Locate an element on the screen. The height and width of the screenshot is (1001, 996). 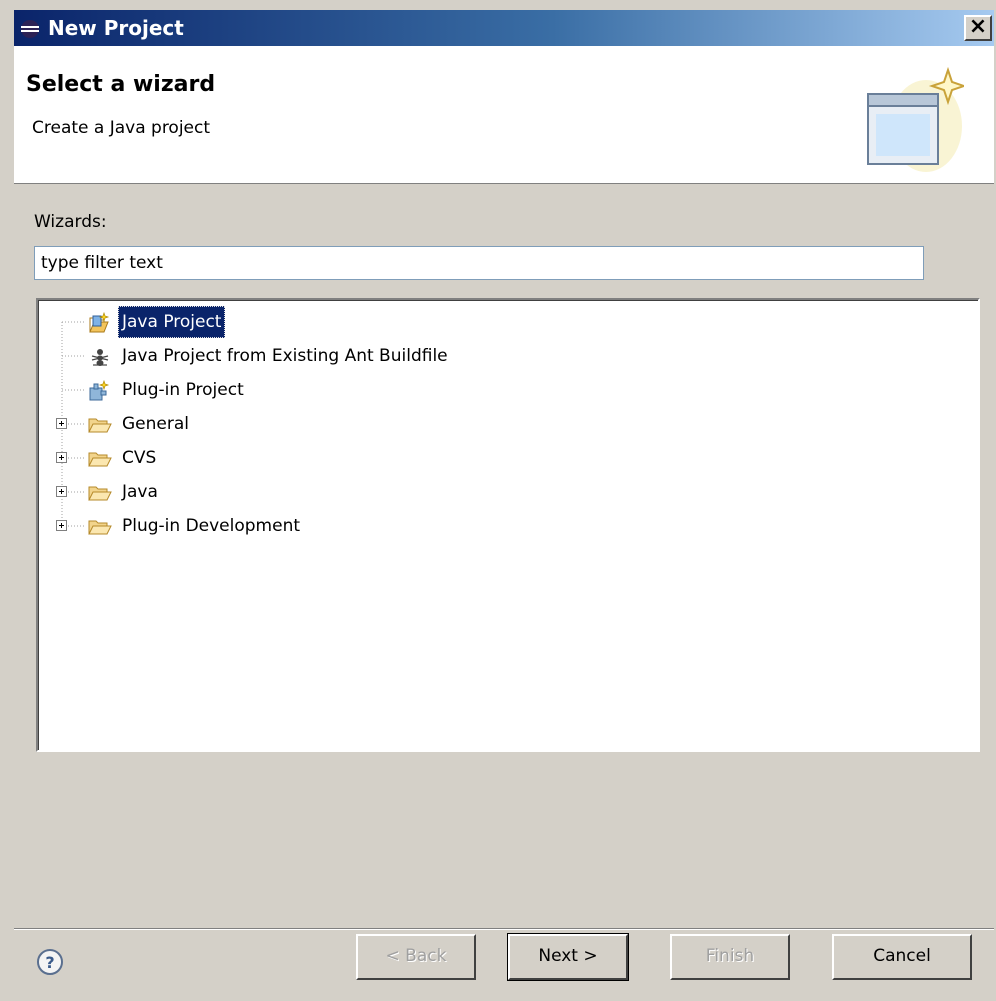
tree-item-label: Java is located at coordinates (140, 492).